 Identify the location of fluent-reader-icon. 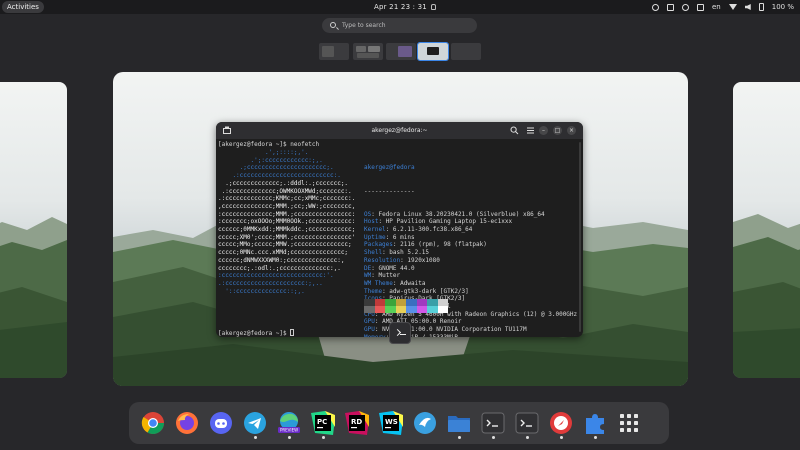
(425, 423).